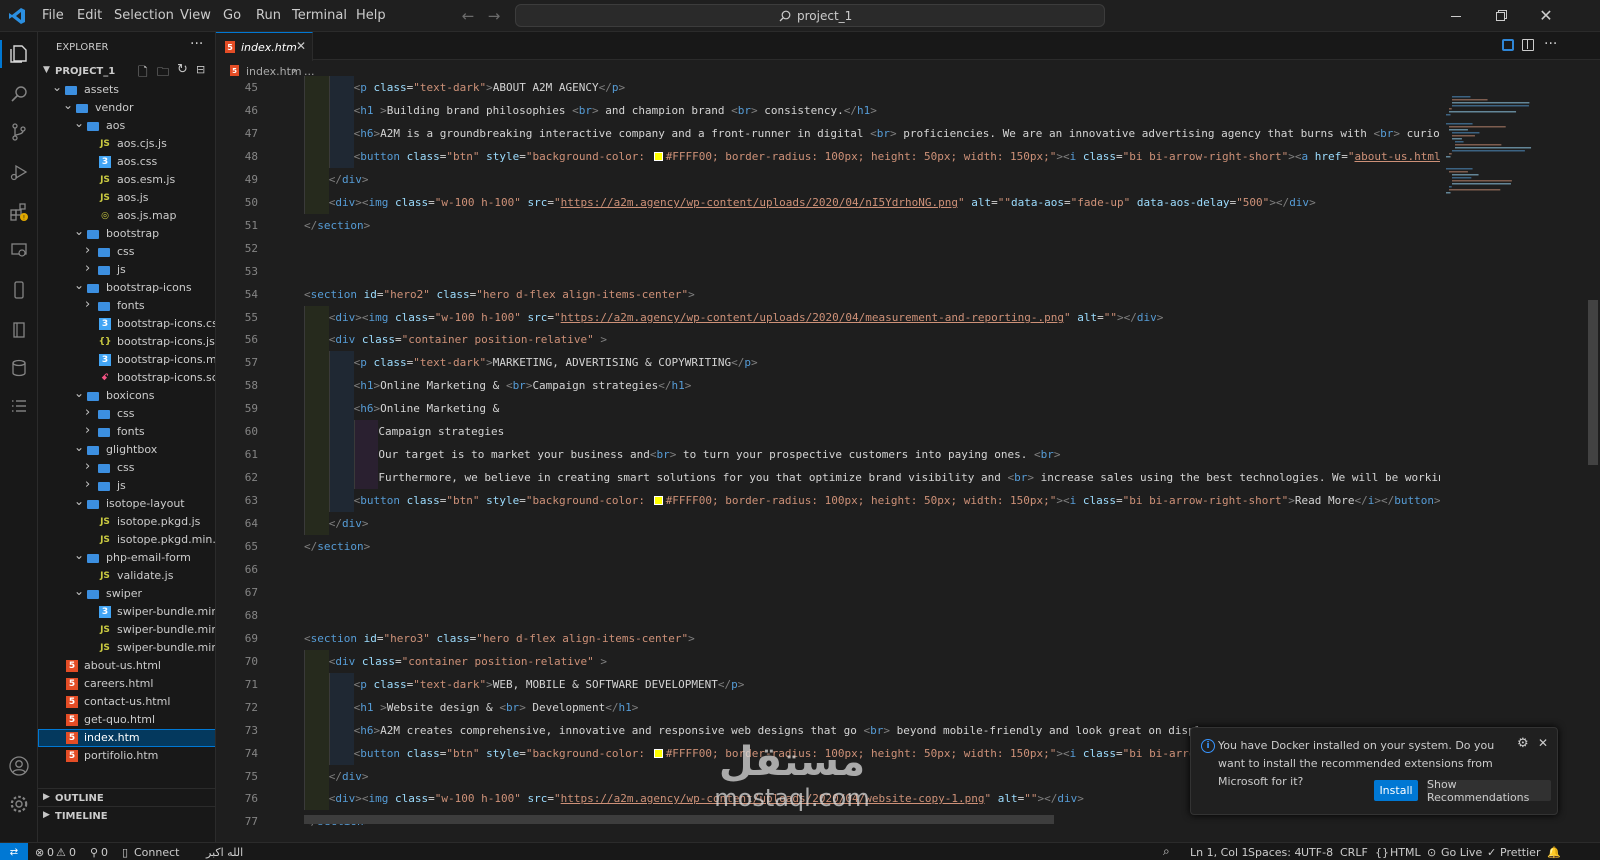 The height and width of the screenshot is (860, 1600). What do you see at coordinates (50, 852) in the screenshot?
I see `error-count: 0` at bounding box center [50, 852].